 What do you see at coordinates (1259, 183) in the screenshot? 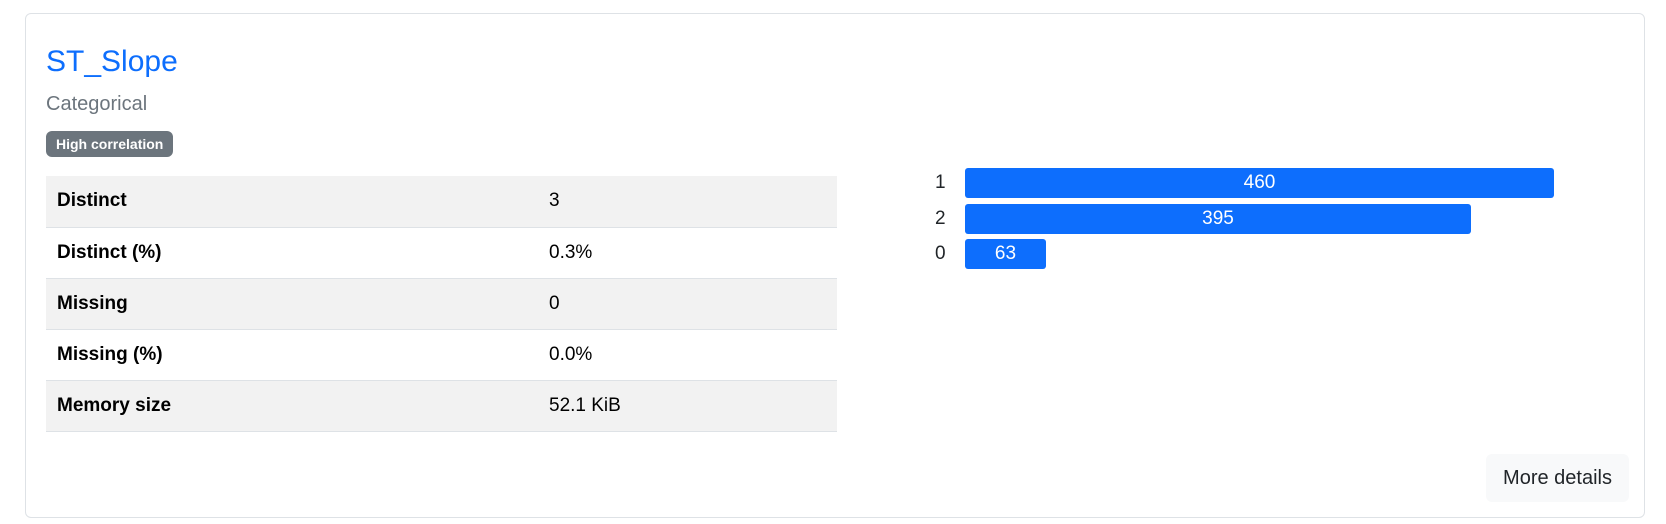
I see `bar: 460` at bounding box center [1259, 183].